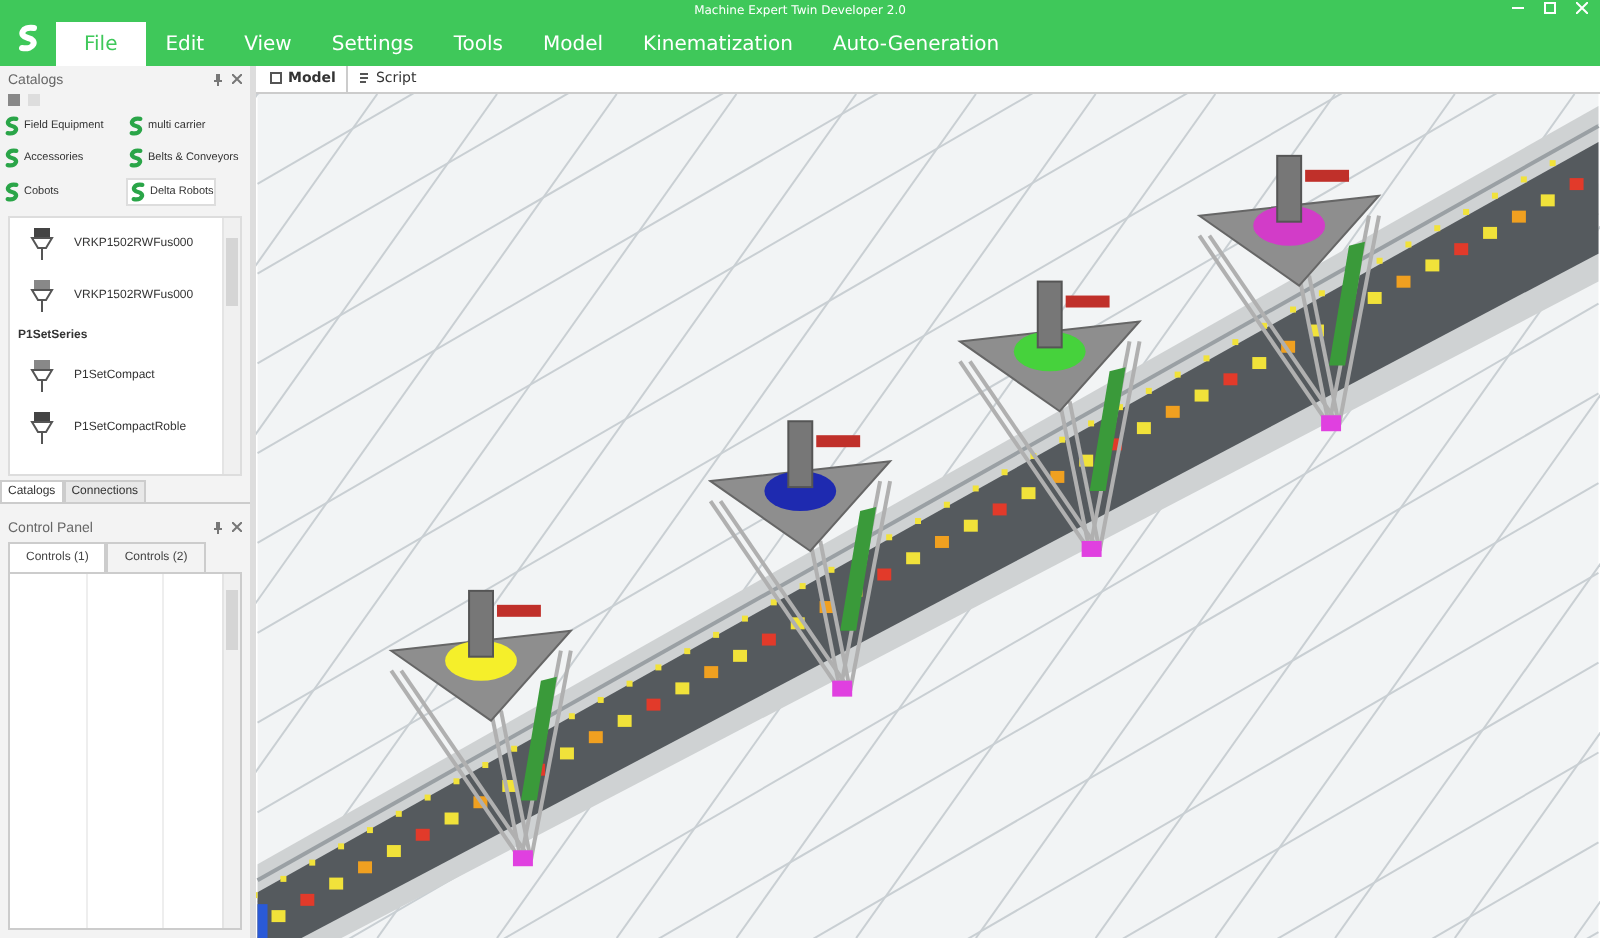 The width and height of the screenshot is (1600, 938). What do you see at coordinates (1550, 8) in the screenshot?
I see `maximize-icon` at bounding box center [1550, 8].